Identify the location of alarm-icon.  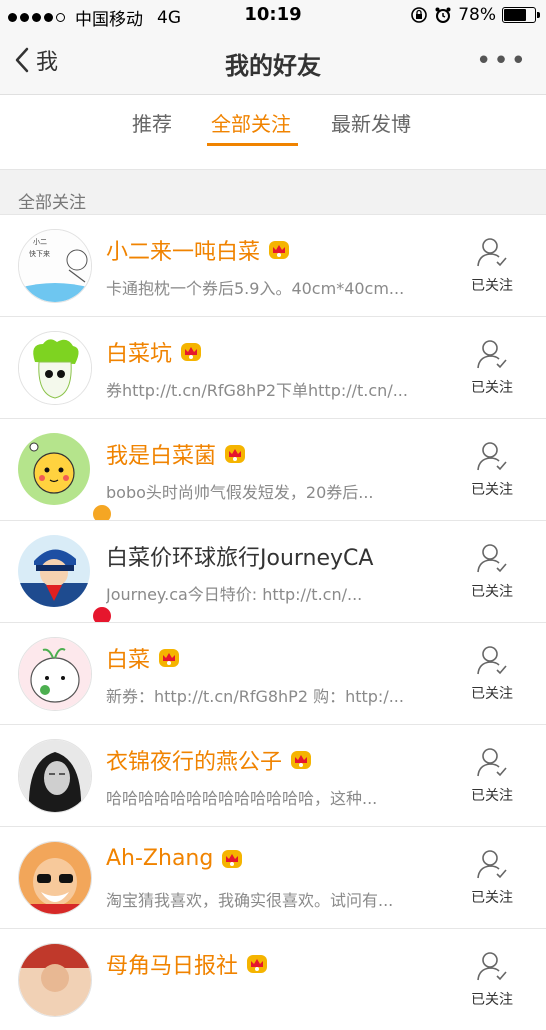
(443, 15).